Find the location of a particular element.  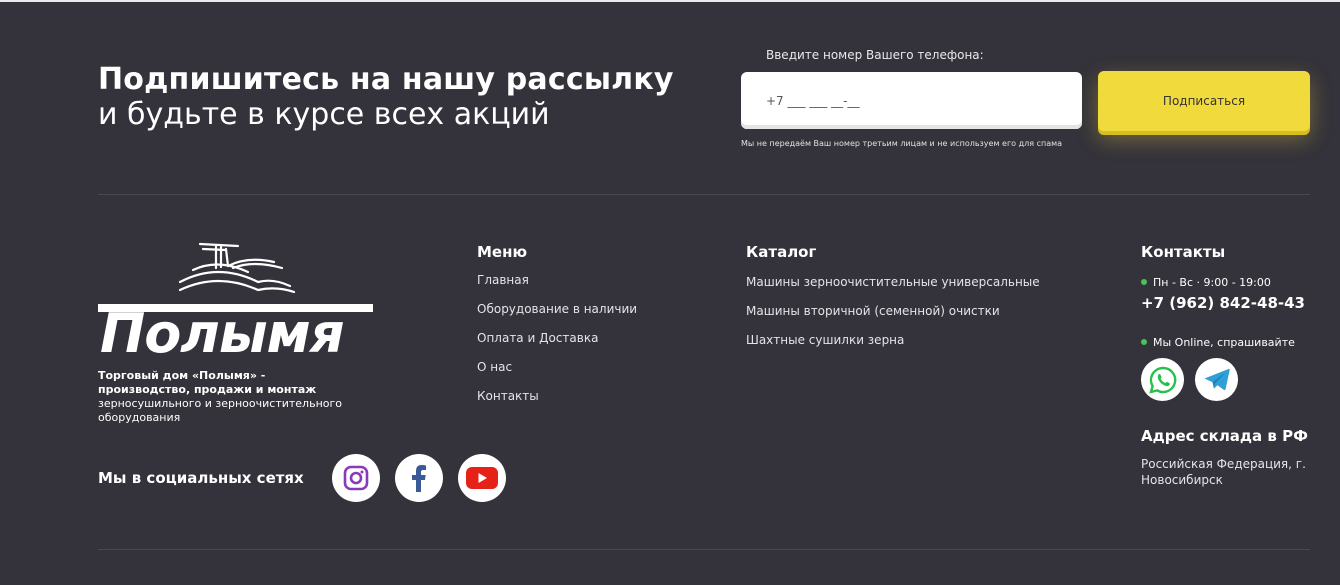

menu-item-home: Главная is located at coordinates (503, 280).